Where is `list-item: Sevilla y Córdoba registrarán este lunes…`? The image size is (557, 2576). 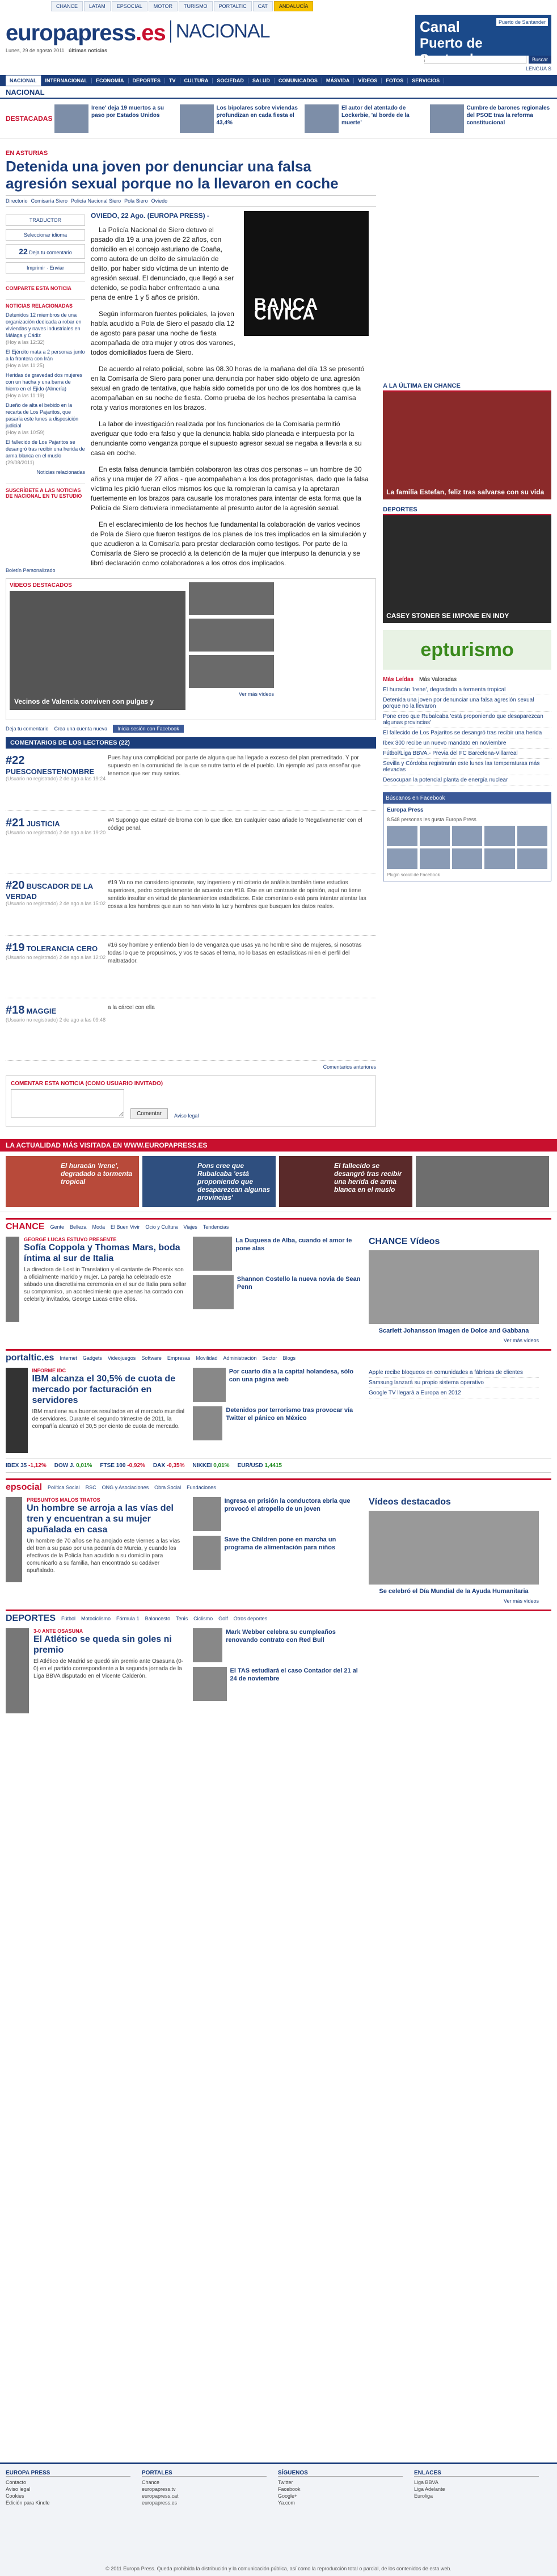
list-item: Sevilla y Córdoba registrarán este lunes… is located at coordinates (467, 767).